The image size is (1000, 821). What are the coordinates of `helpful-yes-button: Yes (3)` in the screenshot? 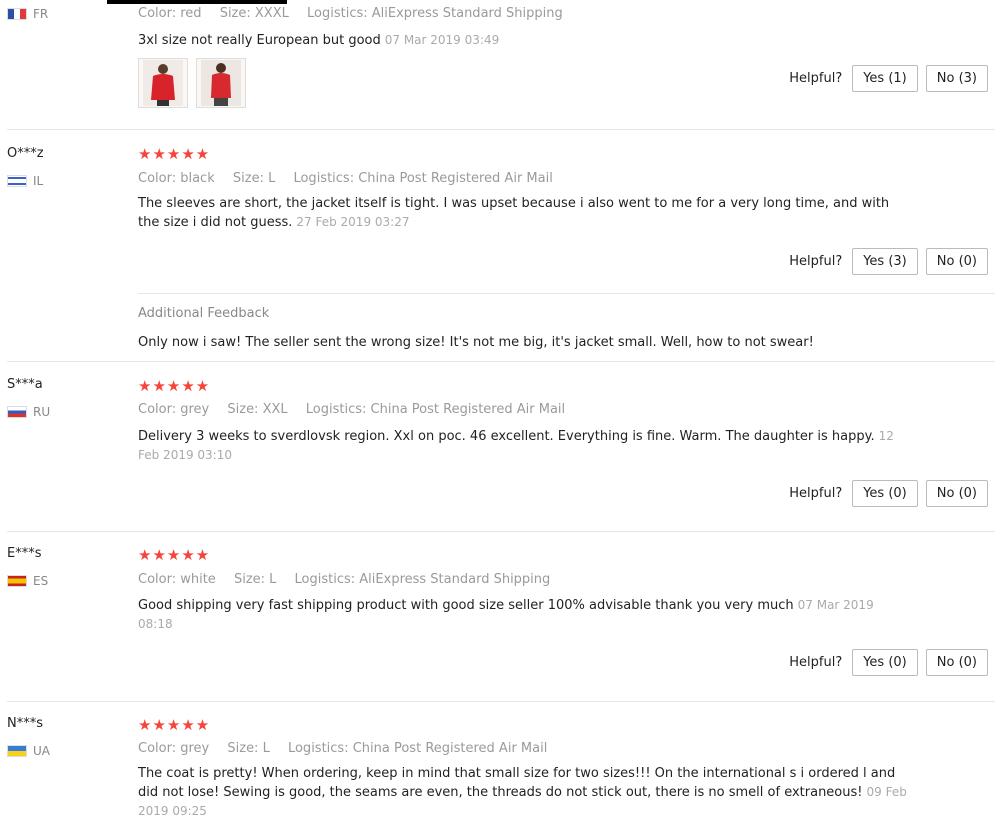 It's located at (885, 261).